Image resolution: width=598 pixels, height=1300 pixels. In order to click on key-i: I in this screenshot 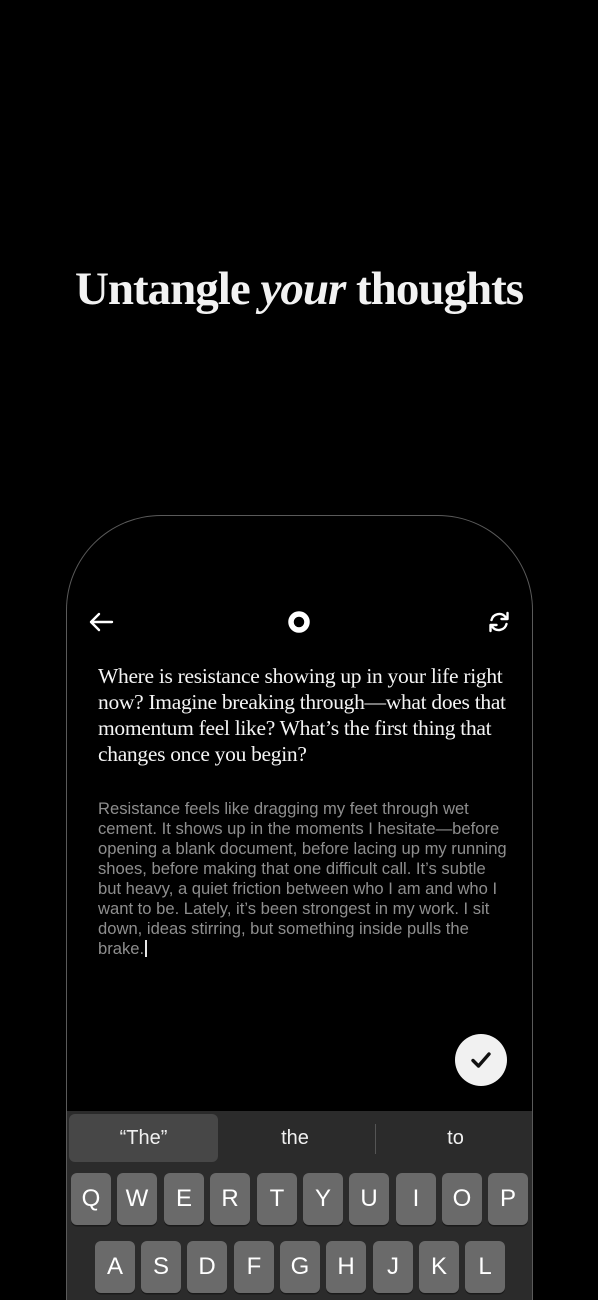, I will do `click(416, 1199)`.